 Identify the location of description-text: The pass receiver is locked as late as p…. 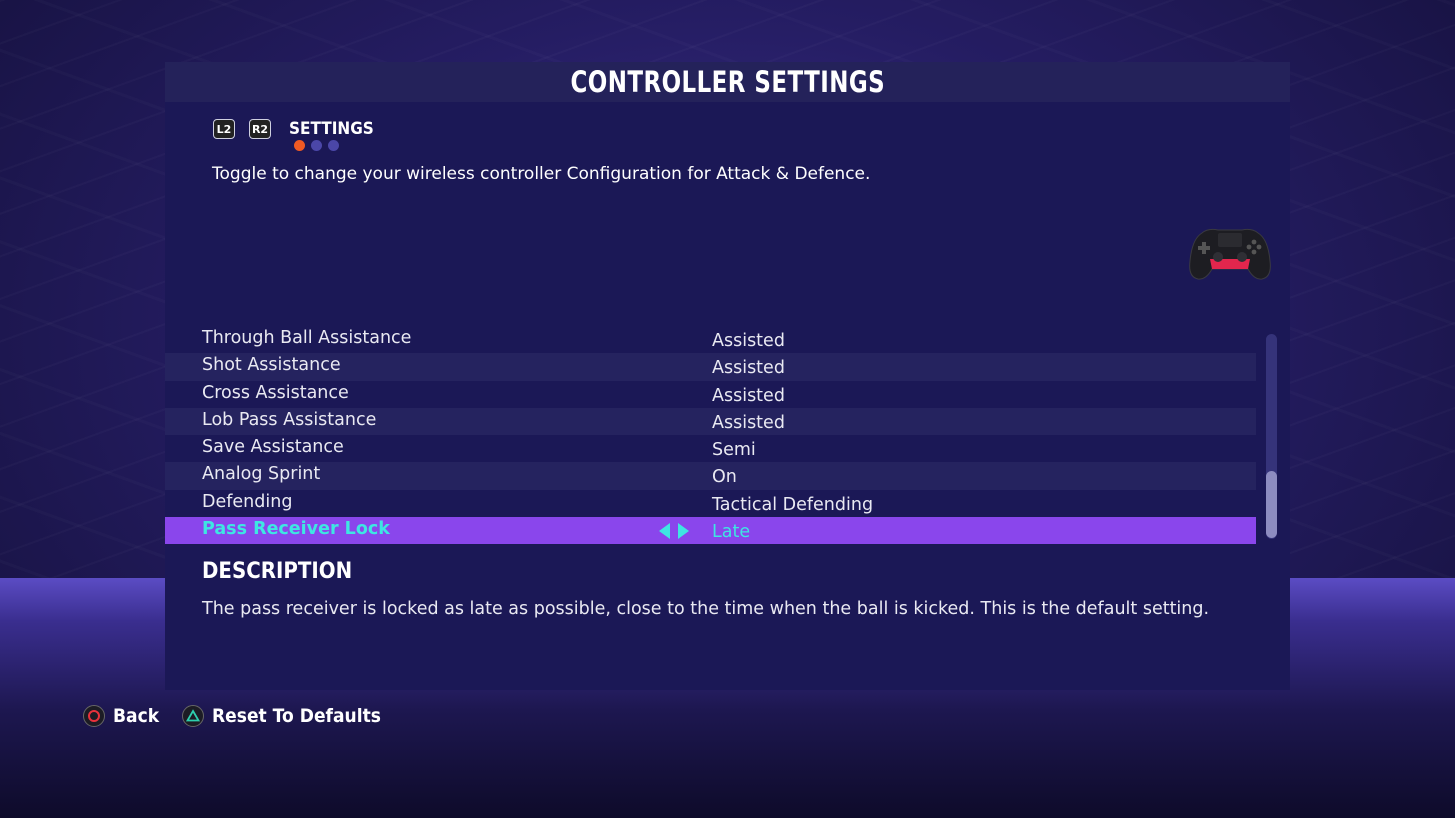
(706, 609).